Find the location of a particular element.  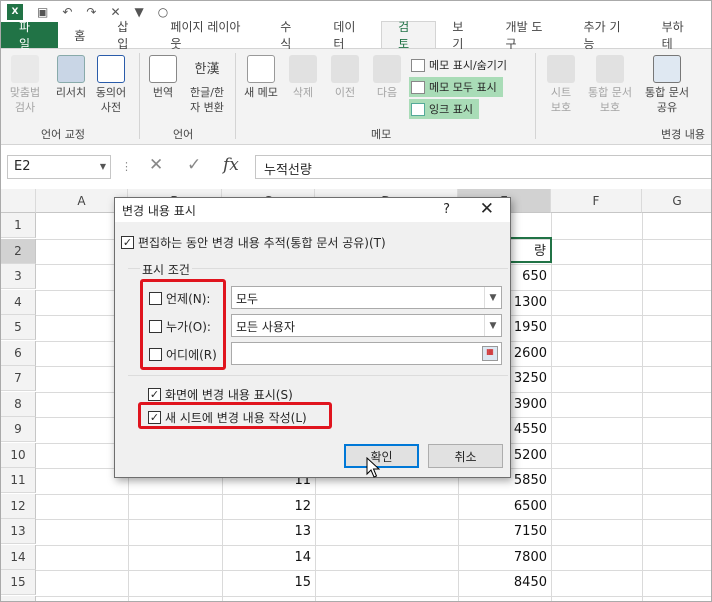

checkbox-checked: ✓ is located at coordinates (127, 242).